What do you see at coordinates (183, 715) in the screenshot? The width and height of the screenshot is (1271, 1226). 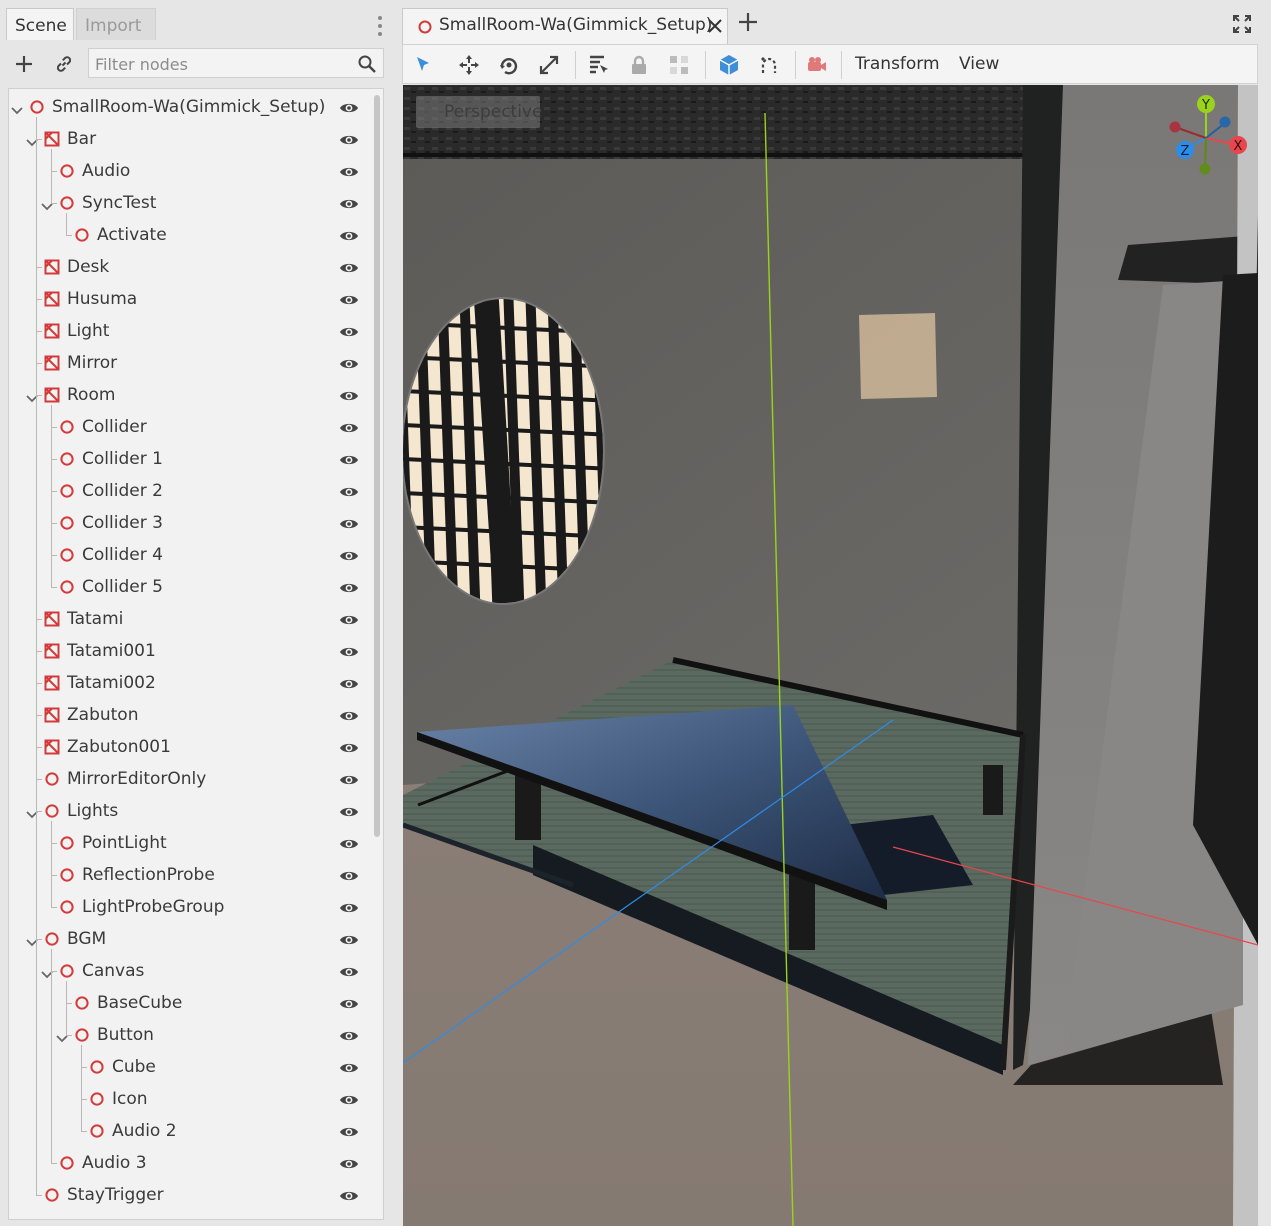 I see `tree-node: Zabuton` at bounding box center [183, 715].